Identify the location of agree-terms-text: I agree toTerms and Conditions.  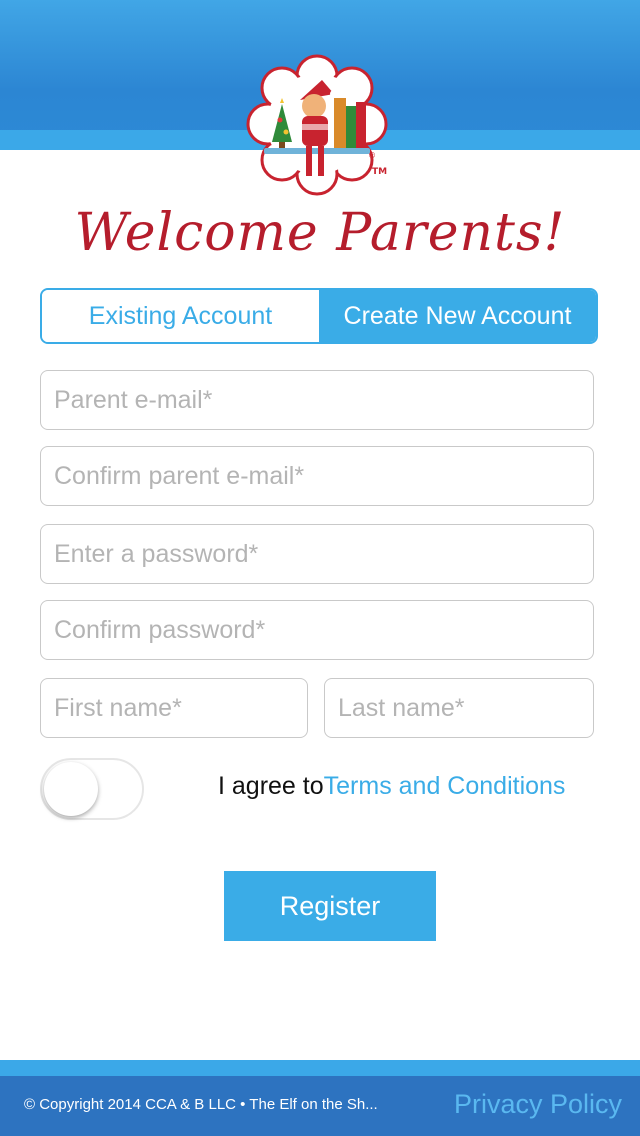
(391, 786).